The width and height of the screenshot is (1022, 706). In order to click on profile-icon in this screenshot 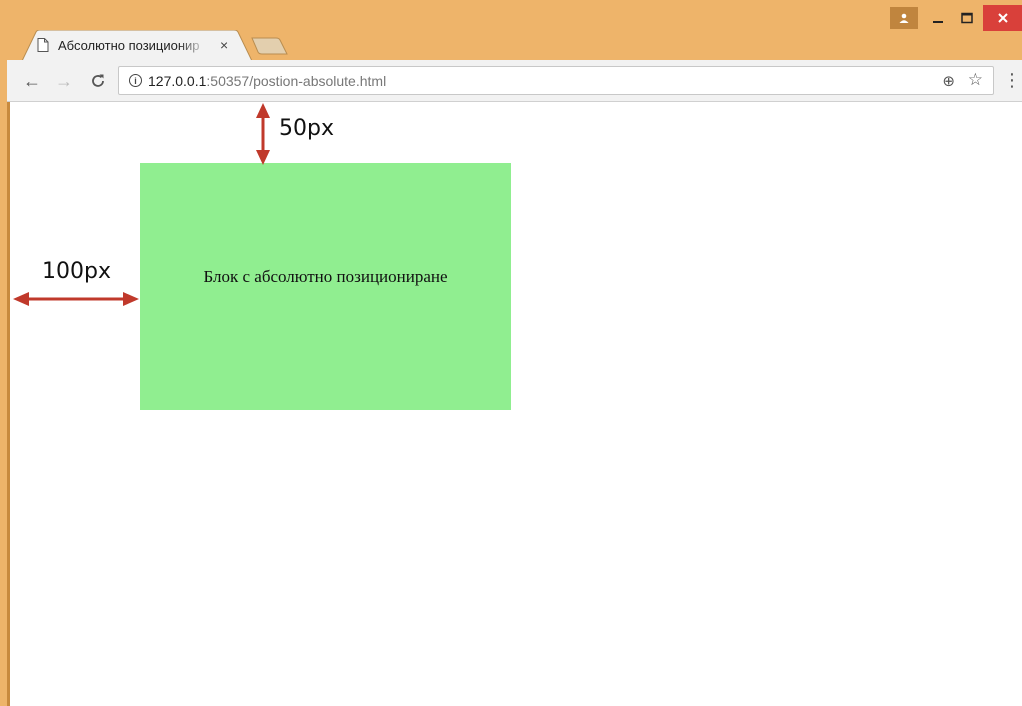, I will do `click(904, 18)`.